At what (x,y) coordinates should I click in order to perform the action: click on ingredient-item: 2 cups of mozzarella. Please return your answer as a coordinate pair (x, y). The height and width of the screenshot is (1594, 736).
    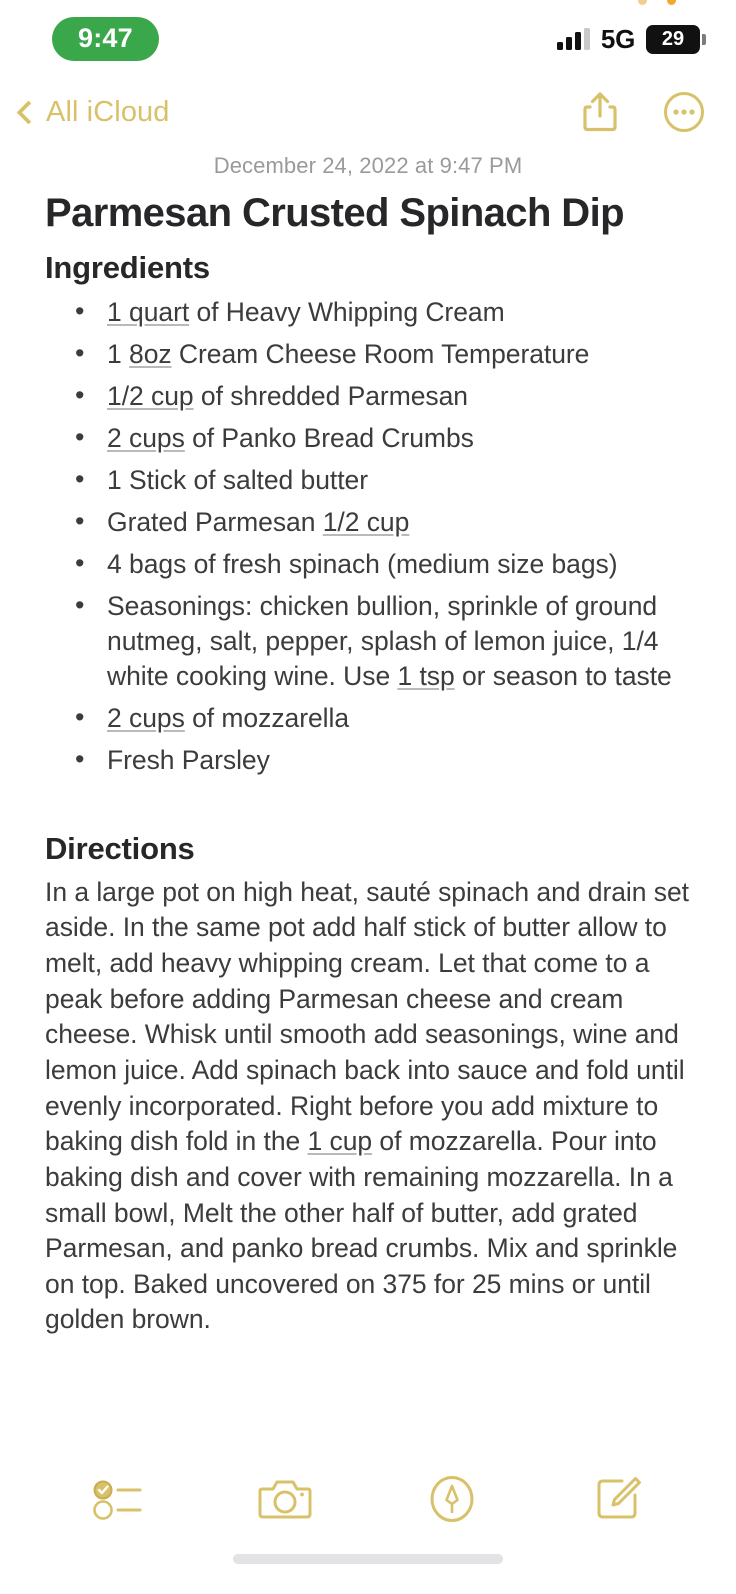
    Looking at the image, I should click on (368, 718).